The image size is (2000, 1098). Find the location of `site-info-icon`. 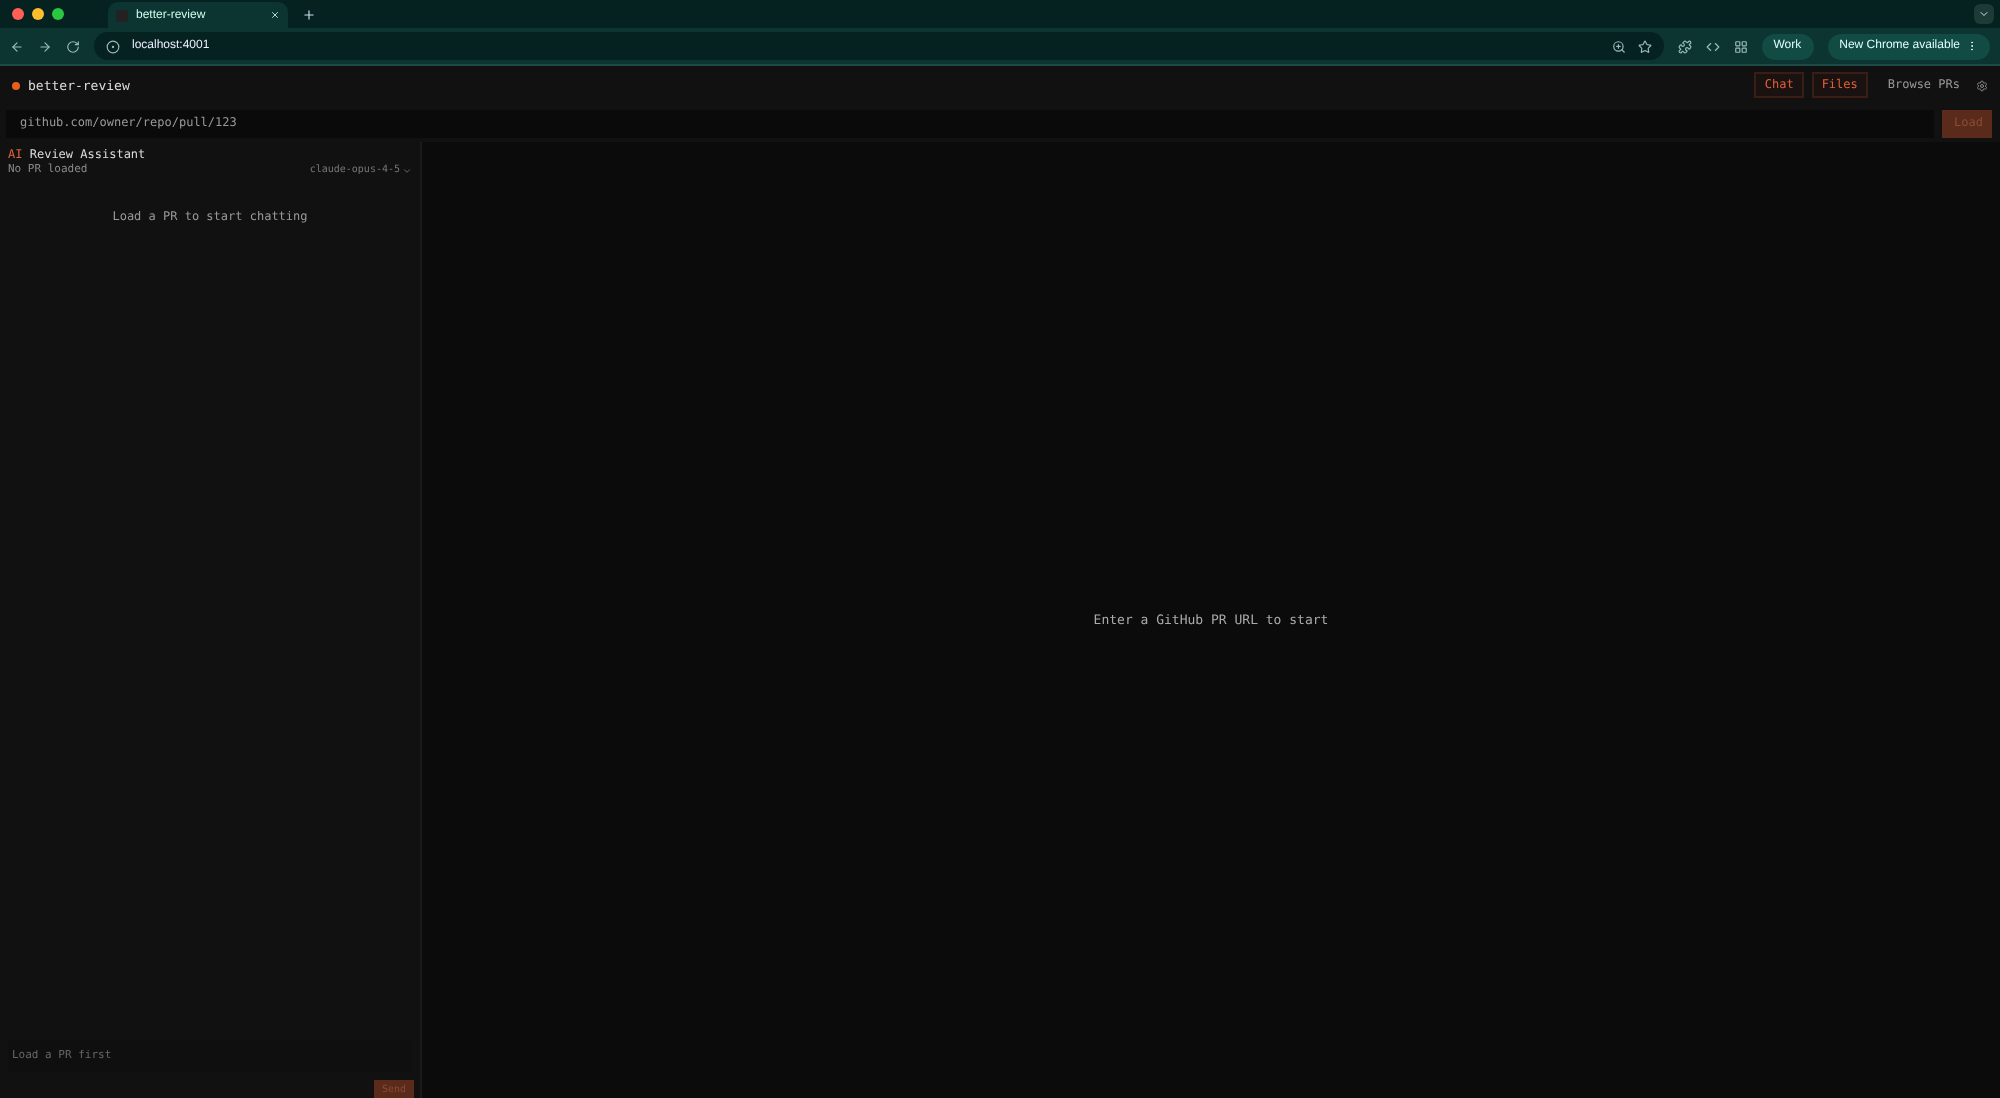

site-info-icon is located at coordinates (113, 46).